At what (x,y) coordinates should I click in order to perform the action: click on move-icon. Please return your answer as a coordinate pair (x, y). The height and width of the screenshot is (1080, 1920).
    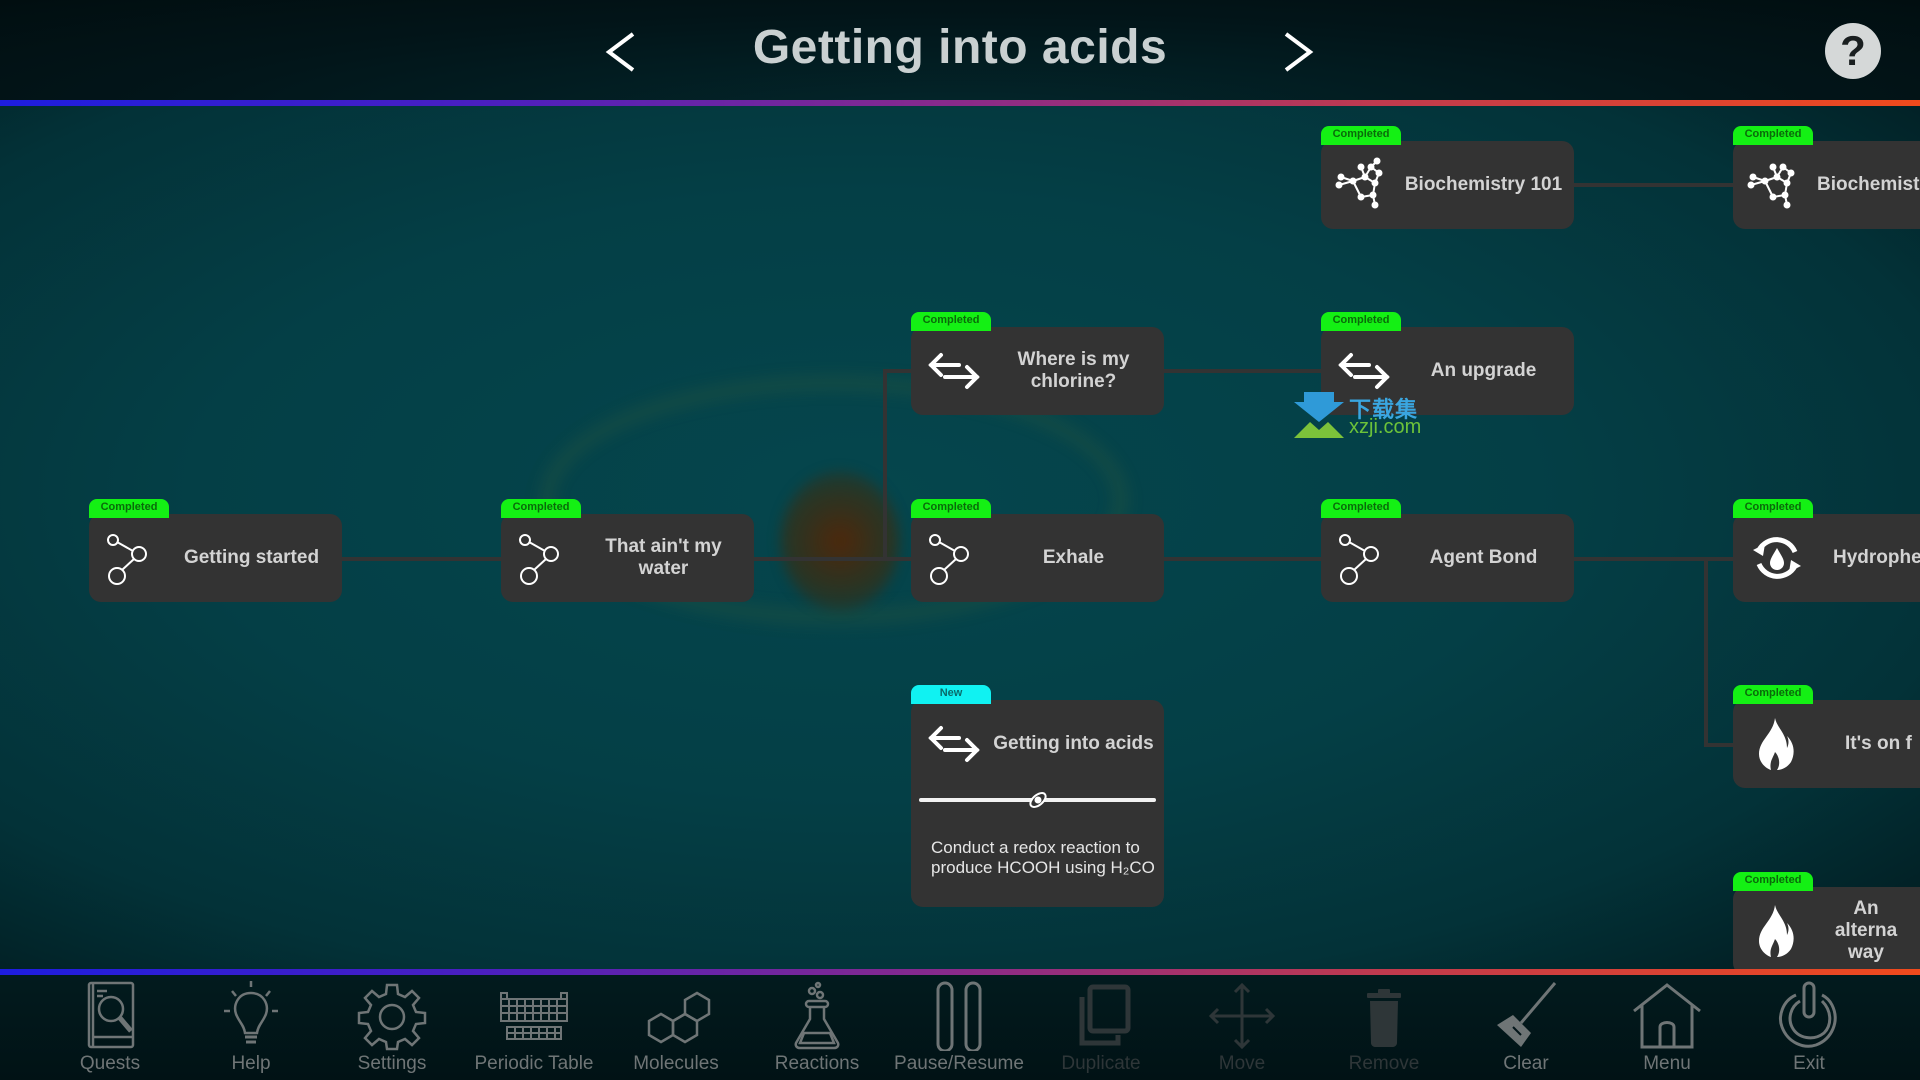
    Looking at the image, I should click on (1242, 1016).